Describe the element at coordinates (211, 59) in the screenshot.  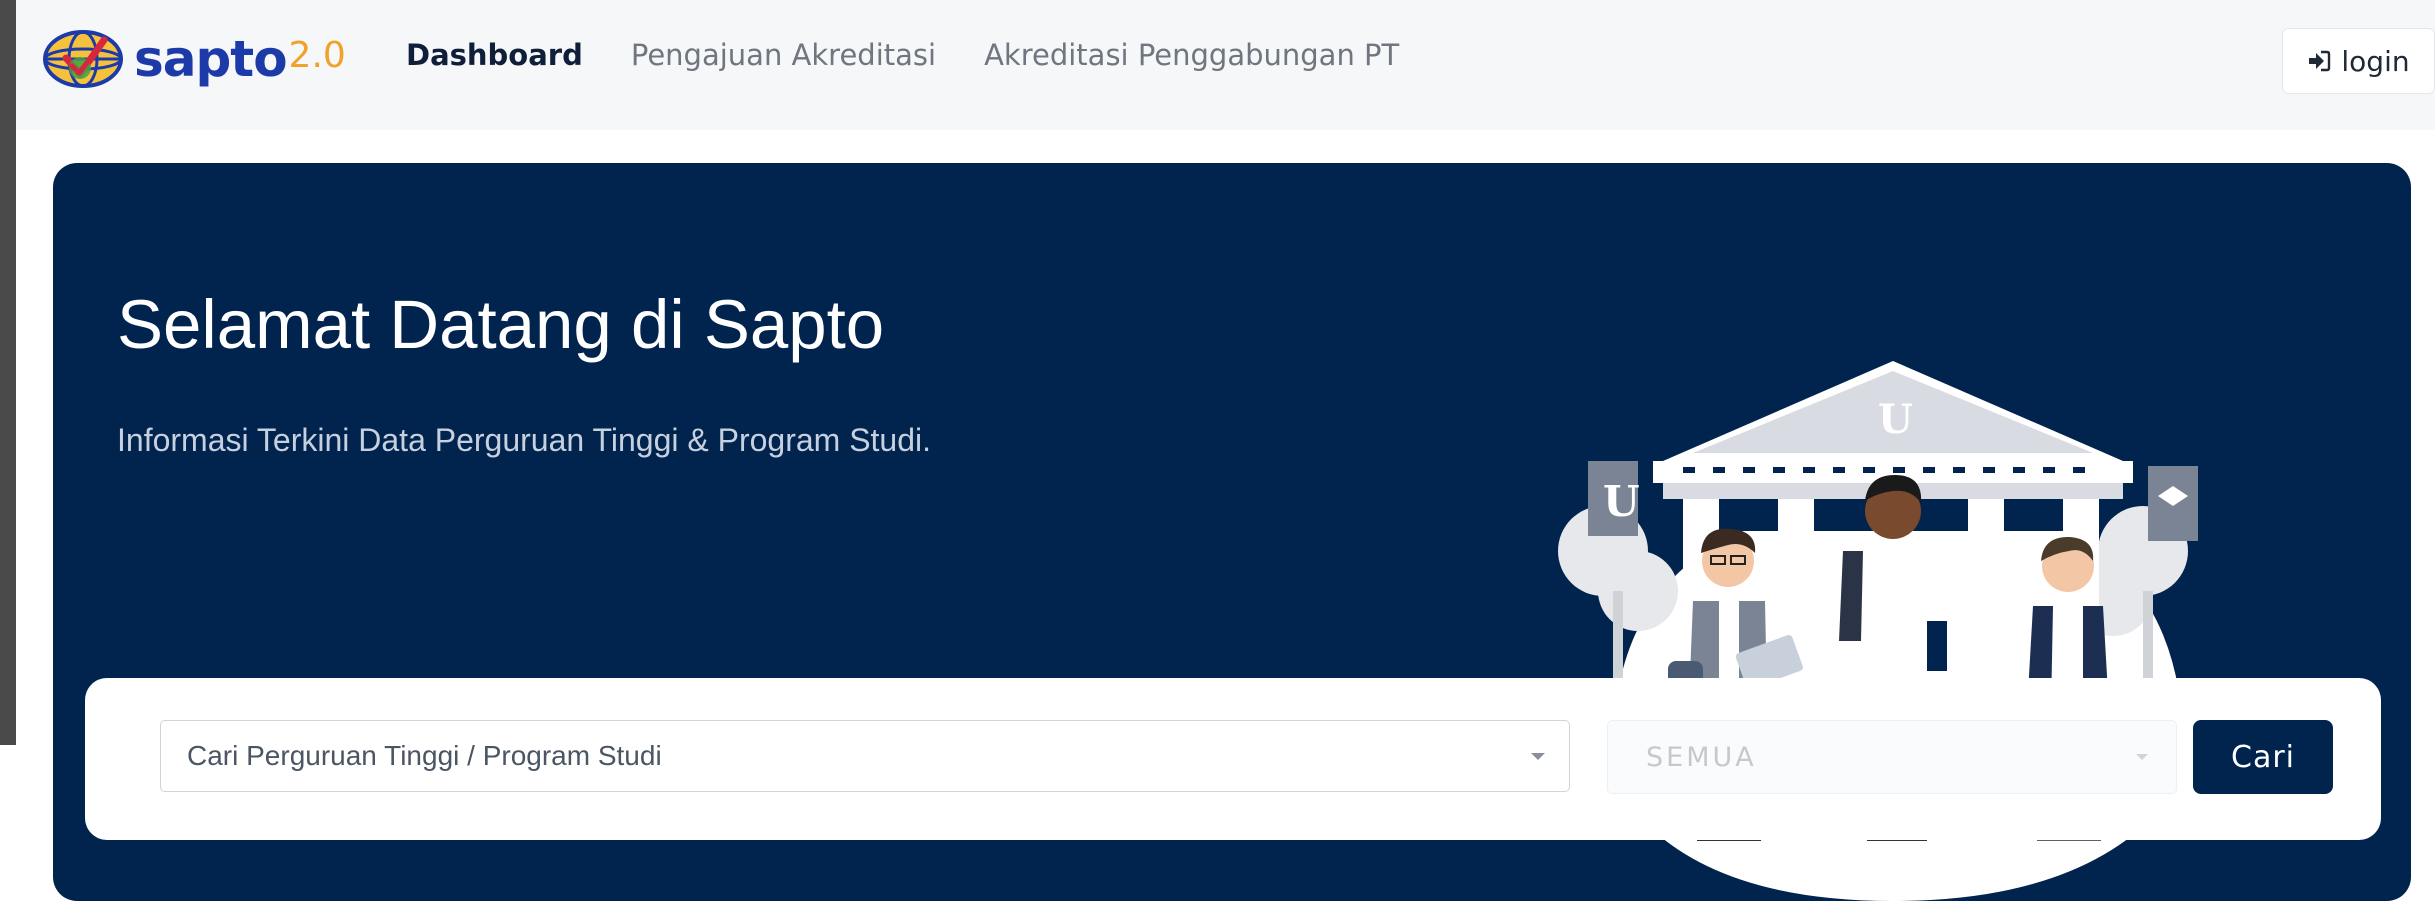
I see `brand-name: sapto` at that location.